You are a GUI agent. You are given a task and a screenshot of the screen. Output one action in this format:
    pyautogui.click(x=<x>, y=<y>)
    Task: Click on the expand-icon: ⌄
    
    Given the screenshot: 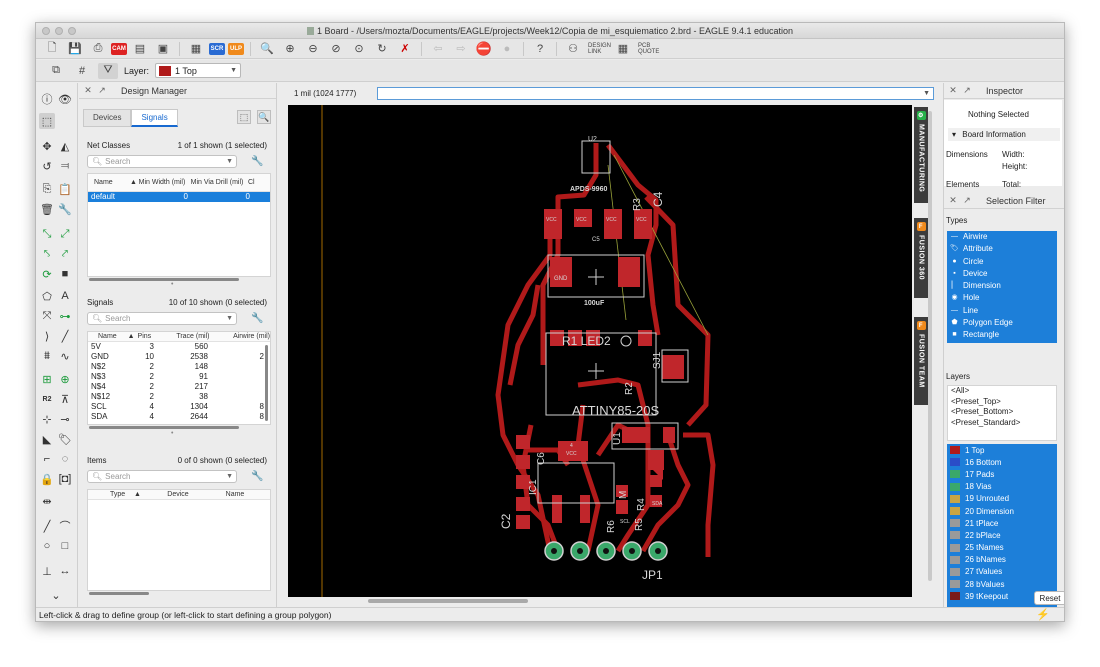 What is the action you would take?
    pyautogui.click(x=56, y=595)
    